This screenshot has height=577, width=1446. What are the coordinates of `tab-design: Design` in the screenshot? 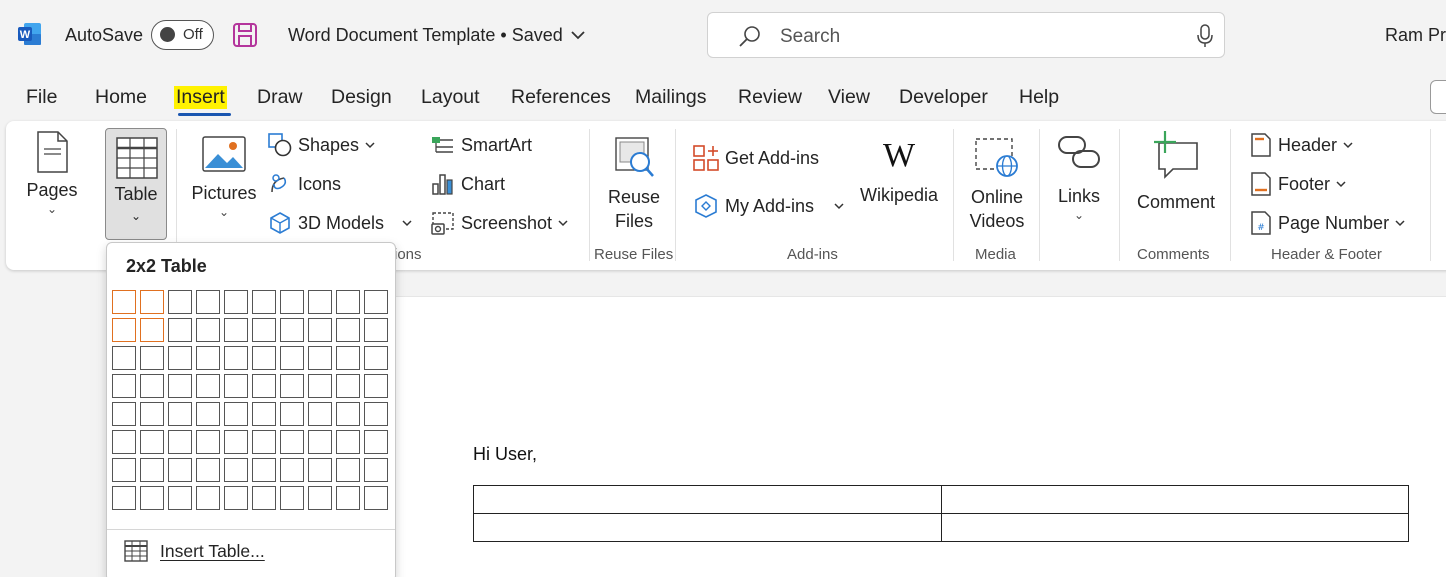 It's located at (361, 97).